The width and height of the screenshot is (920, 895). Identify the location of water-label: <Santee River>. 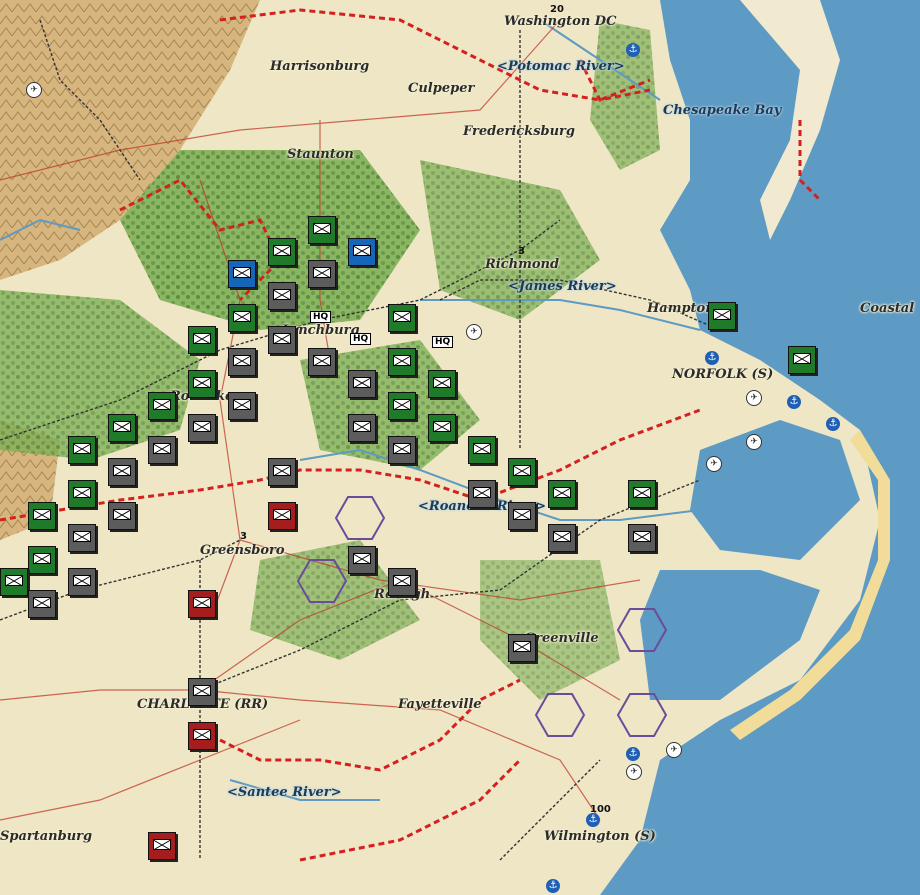
(284, 792).